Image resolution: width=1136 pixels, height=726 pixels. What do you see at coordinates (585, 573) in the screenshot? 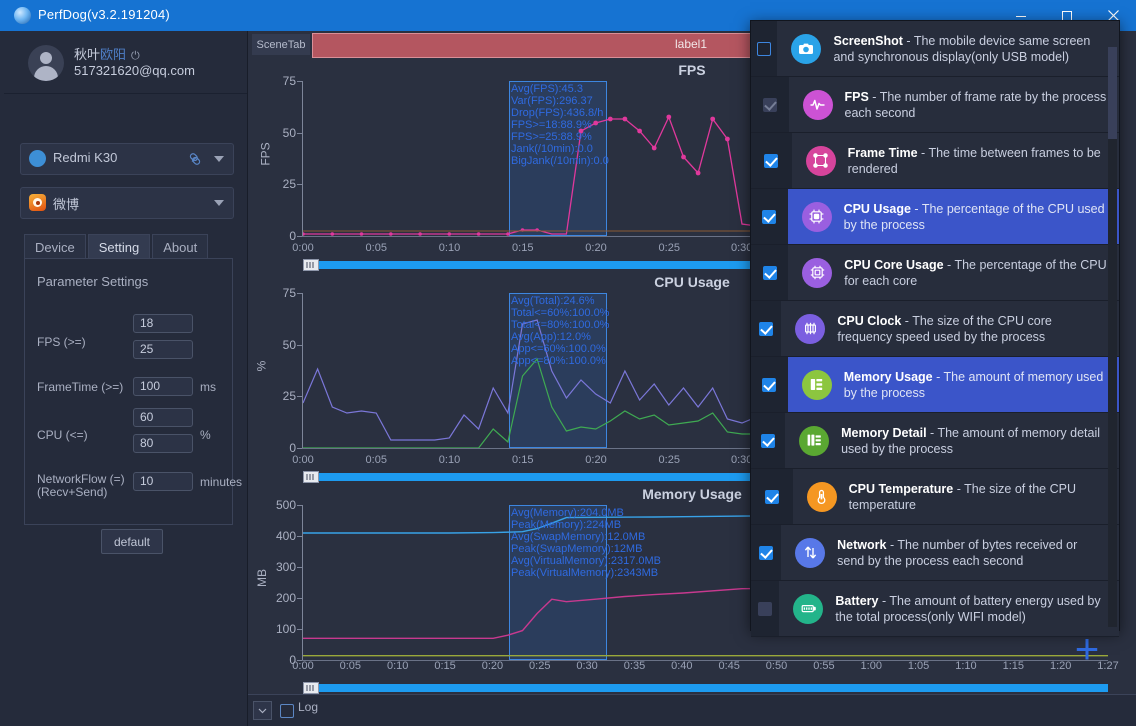
I see `chart-memory-annotation-5: Peak(VirtualMemory):2343MB` at bounding box center [585, 573].